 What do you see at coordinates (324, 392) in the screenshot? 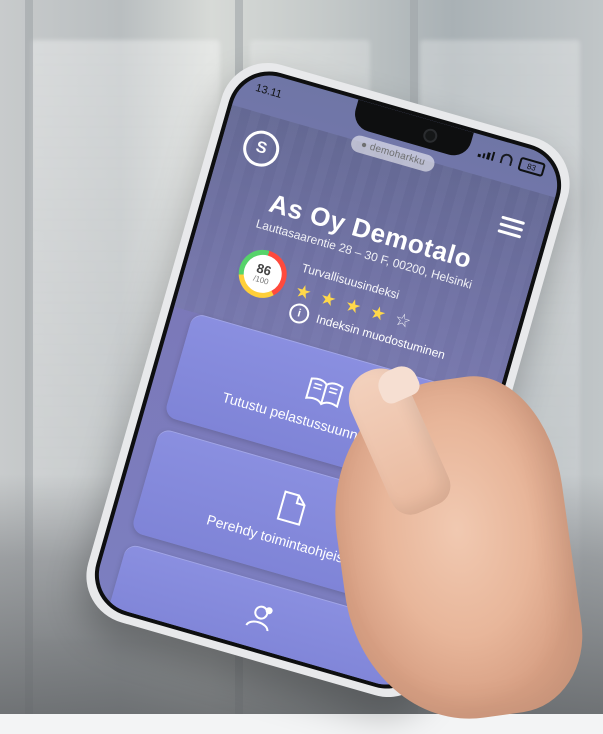
I see `book-icon` at bounding box center [324, 392].